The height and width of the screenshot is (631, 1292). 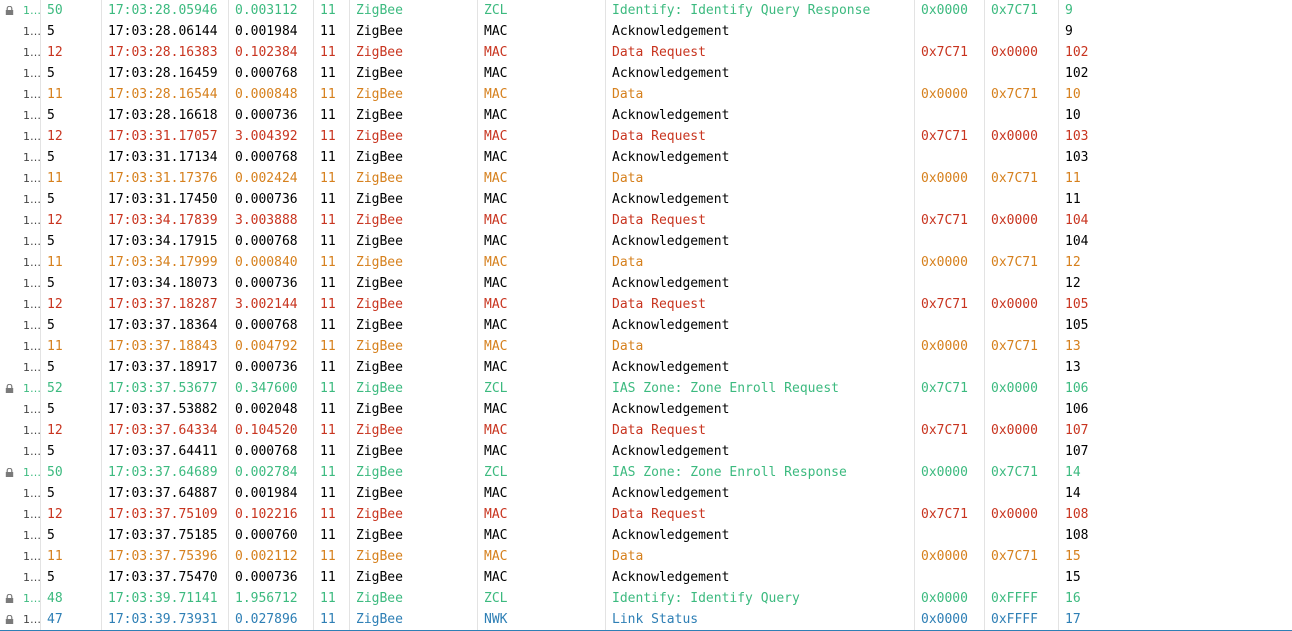 I want to click on packet-delta: 0.347600, so click(x=271, y=388).